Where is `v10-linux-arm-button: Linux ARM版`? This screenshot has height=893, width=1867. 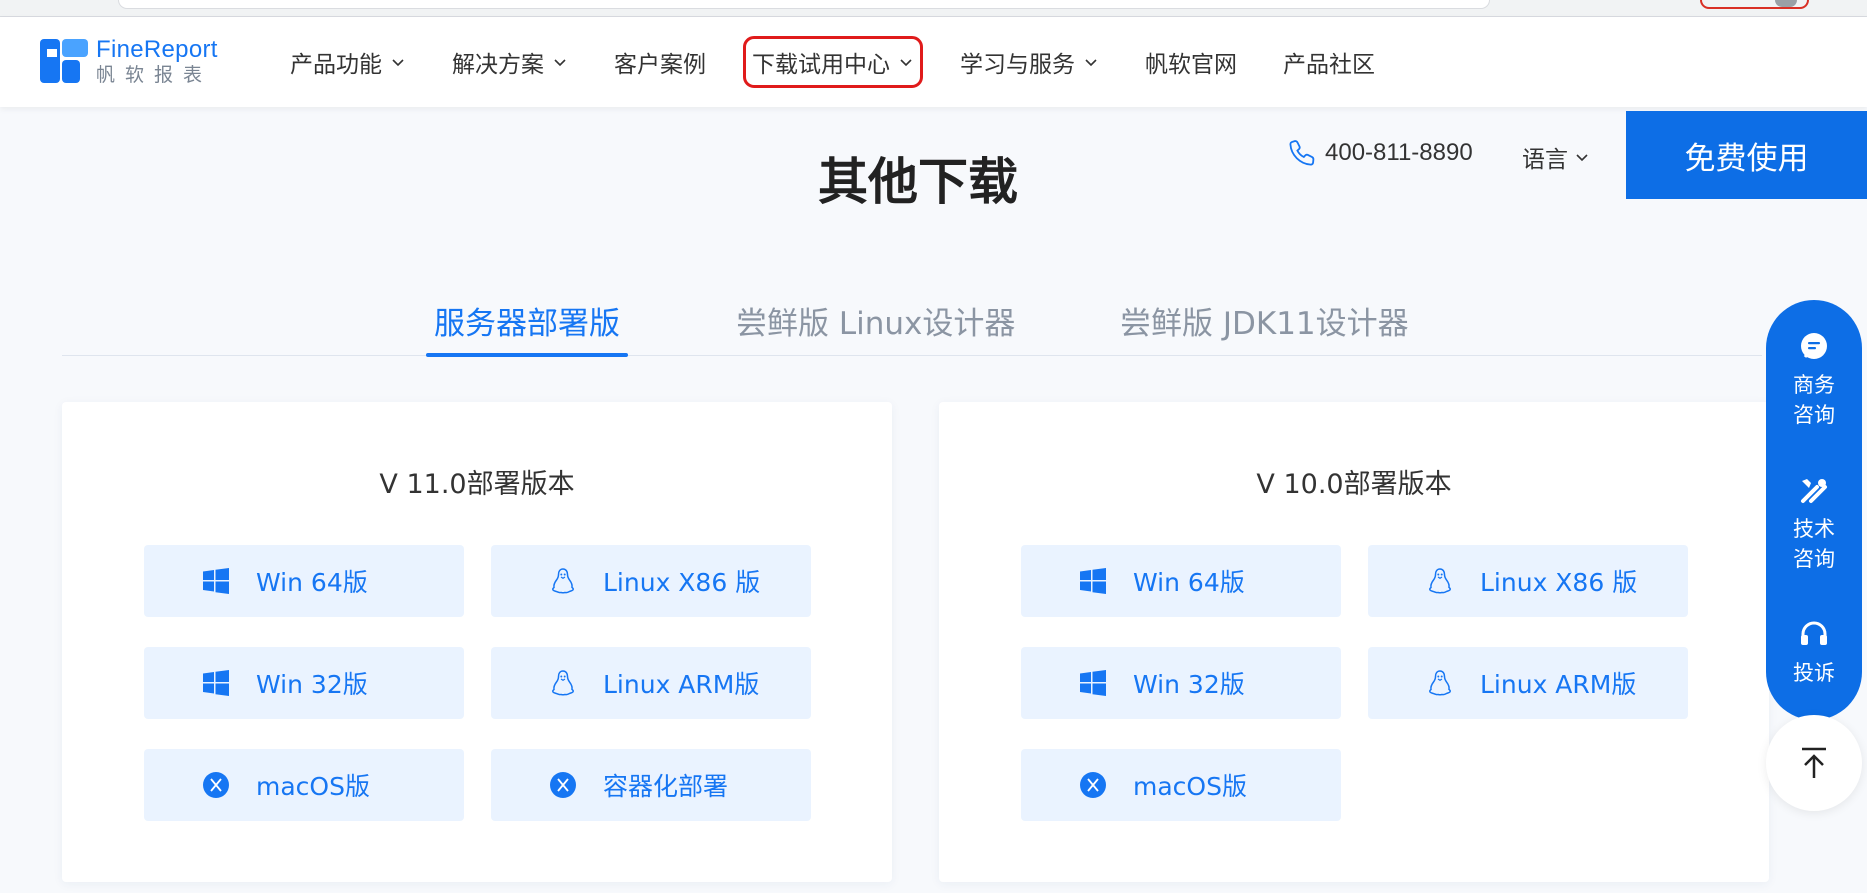 v10-linux-arm-button: Linux ARM版 is located at coordinates (1528, 683).